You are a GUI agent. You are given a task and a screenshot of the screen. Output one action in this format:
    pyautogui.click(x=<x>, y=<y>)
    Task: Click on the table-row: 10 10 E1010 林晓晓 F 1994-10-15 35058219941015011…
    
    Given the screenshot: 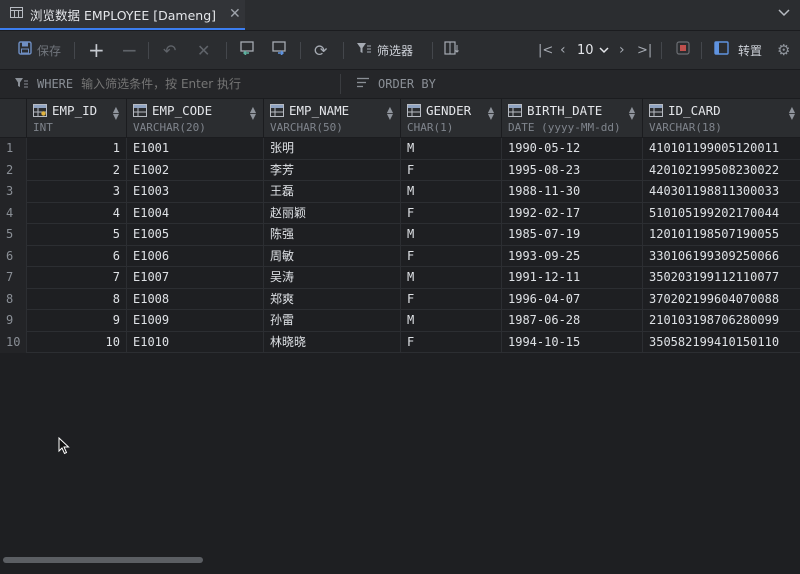 What is the action you would take?
    pyautogui.click(x=400, y=342)
    